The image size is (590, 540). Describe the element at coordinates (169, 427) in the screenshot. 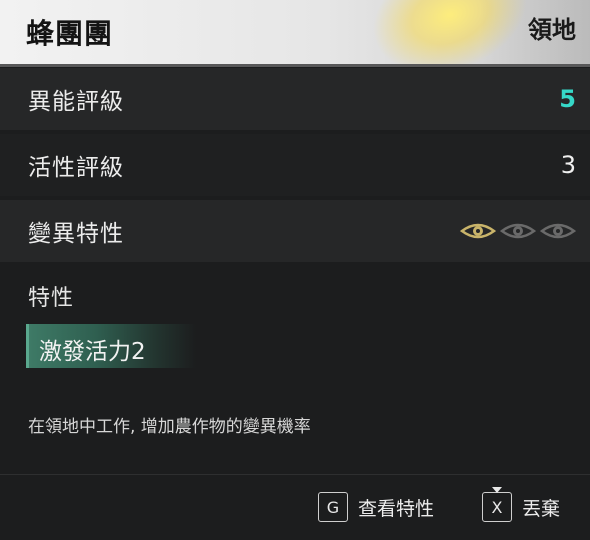

I see `trait-description: 在領地中工作, 增加農作物的變異機率` at that location.